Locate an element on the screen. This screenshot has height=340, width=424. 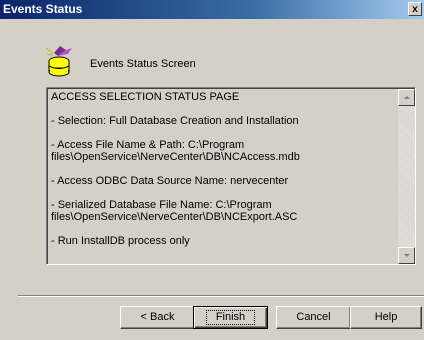
arrow-down-icon is located at coordinates (406, 255).